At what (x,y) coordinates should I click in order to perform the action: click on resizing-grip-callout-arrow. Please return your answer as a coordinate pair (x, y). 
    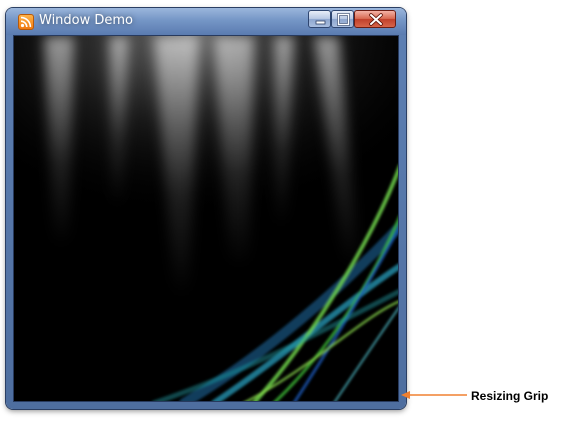
    Looking at the image, I should click on (434, 395).